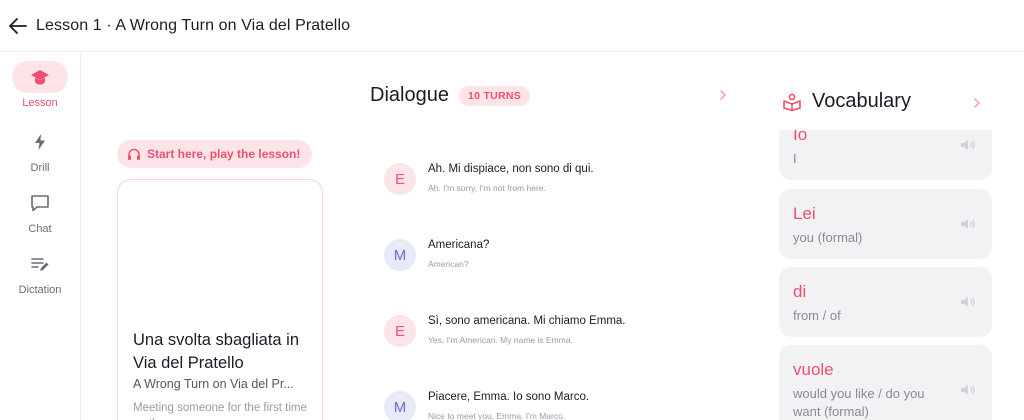  I want to click on nav-item-drill: Drill, so click(40, 150).